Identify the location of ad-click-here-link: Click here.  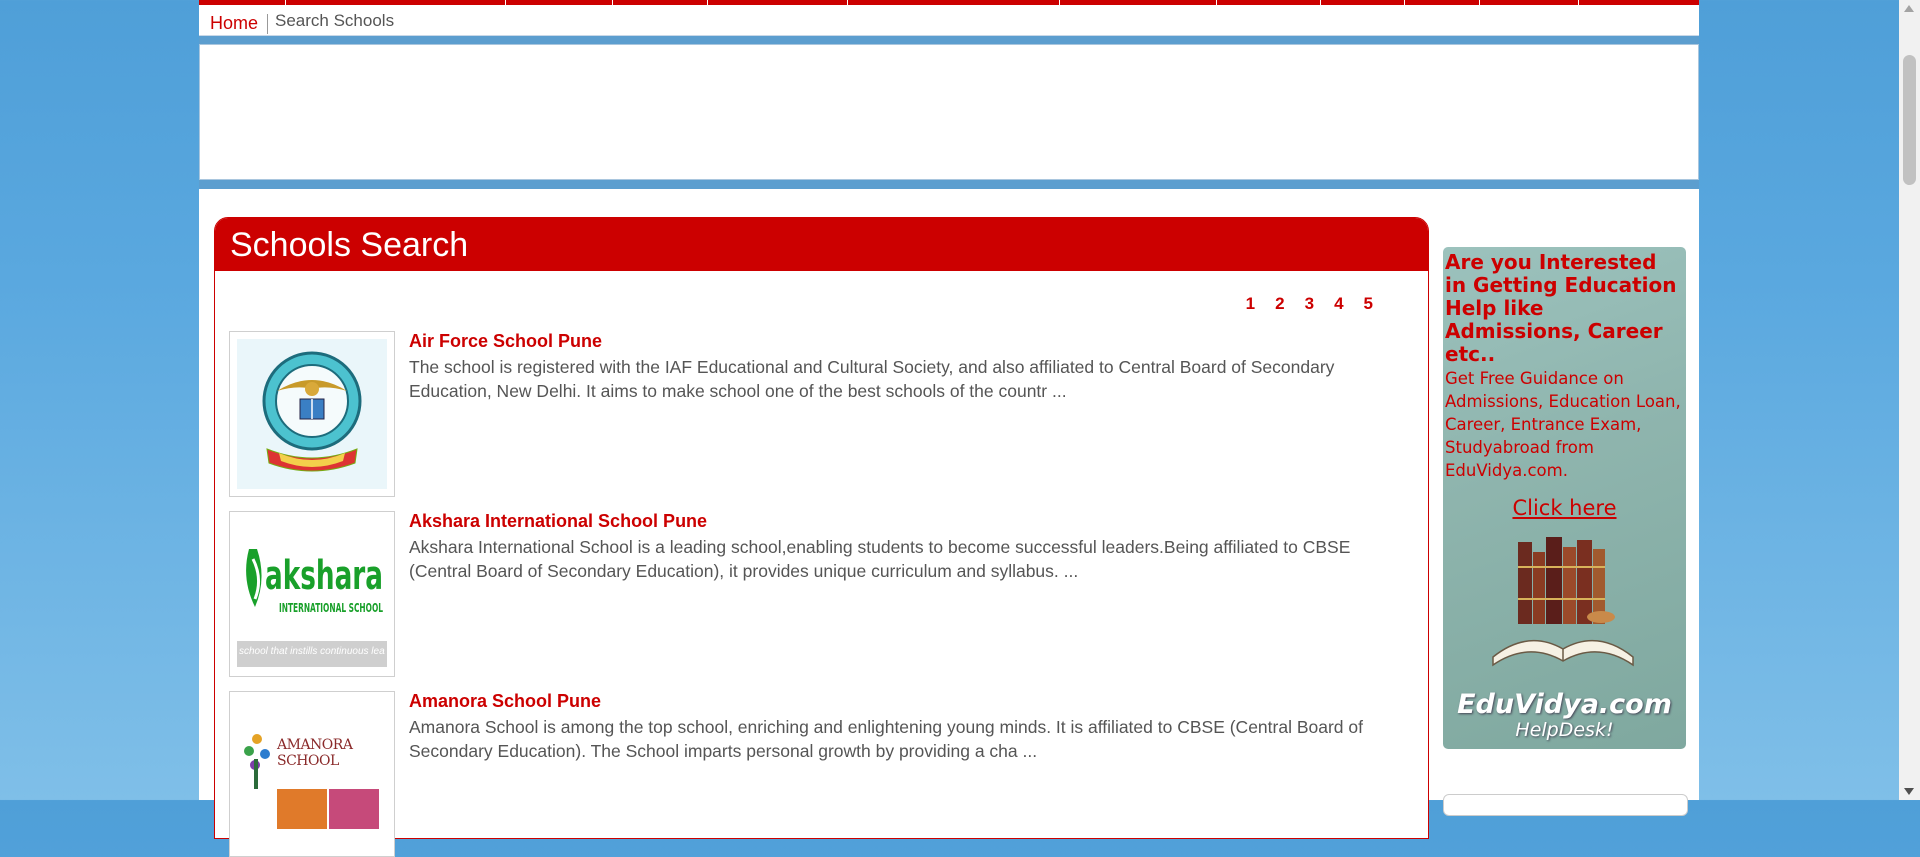
(1564, 508).